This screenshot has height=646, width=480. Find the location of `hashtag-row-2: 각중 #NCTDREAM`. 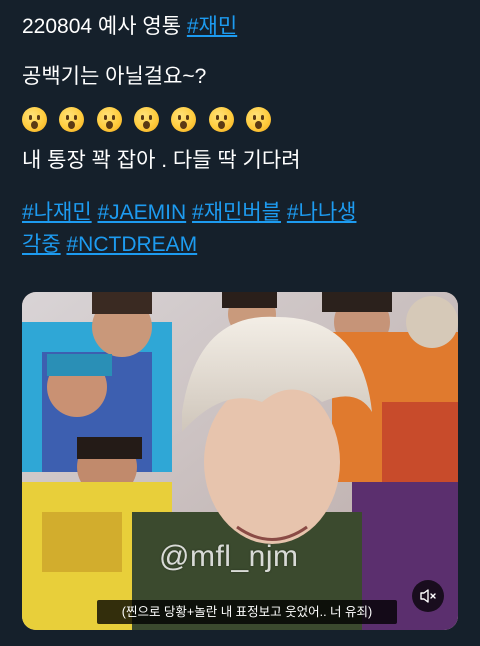

hashtag-row-2: 각중 #NCTDREAM is located at coordinates (109, 245).